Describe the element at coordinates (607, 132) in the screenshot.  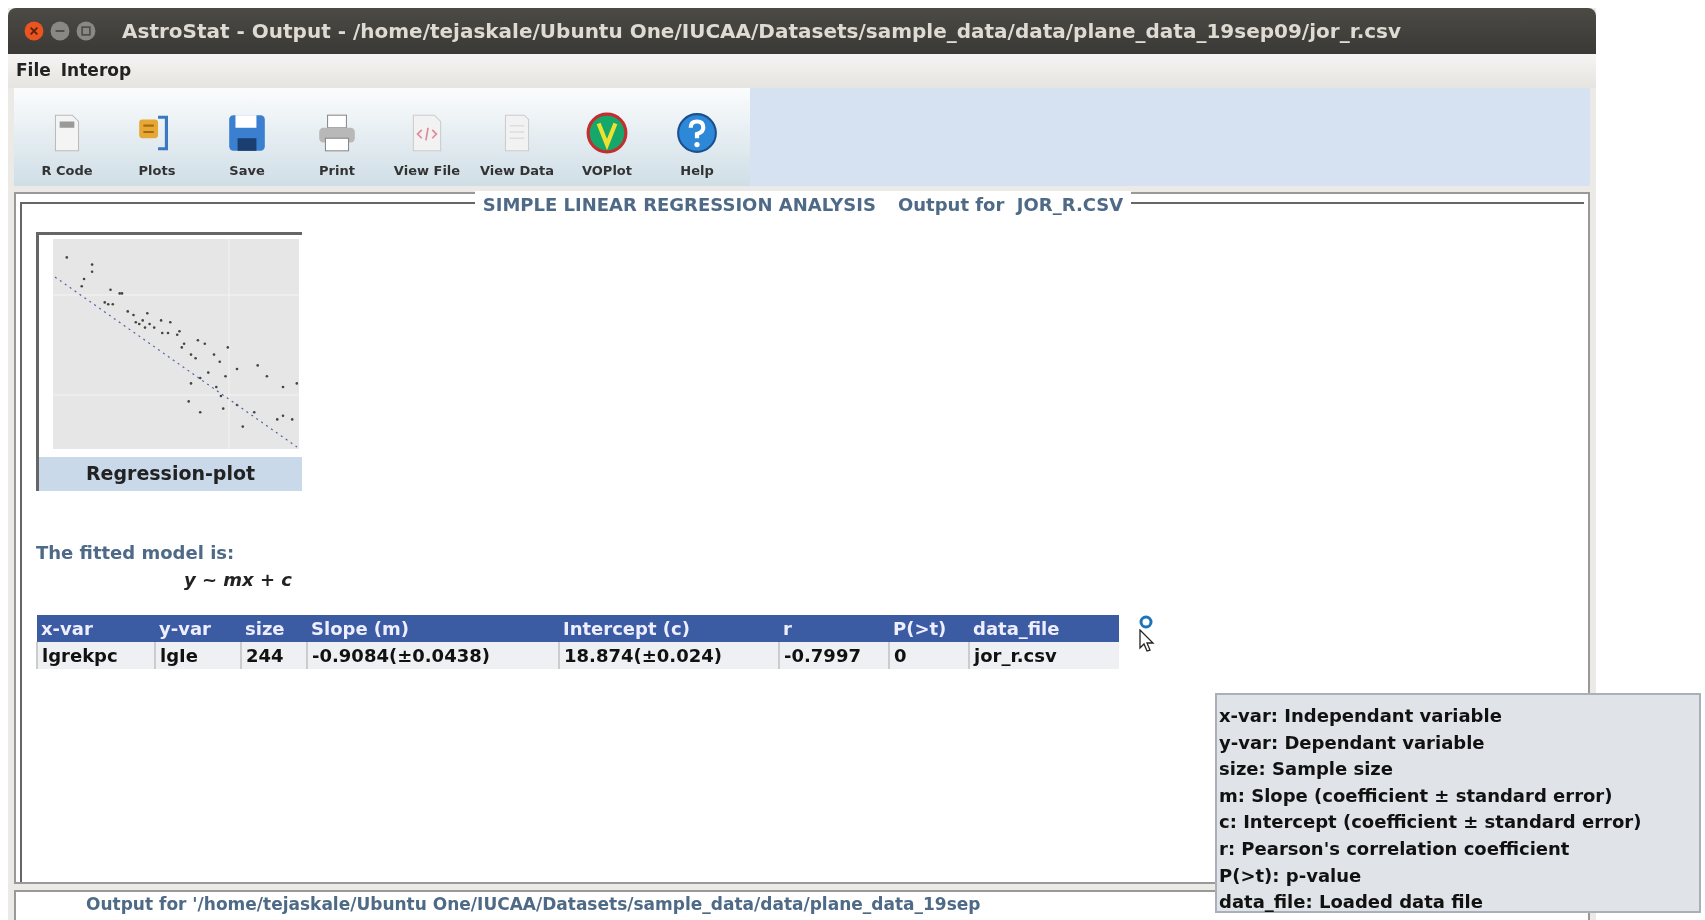
I see `v-logo-icon` at that location.